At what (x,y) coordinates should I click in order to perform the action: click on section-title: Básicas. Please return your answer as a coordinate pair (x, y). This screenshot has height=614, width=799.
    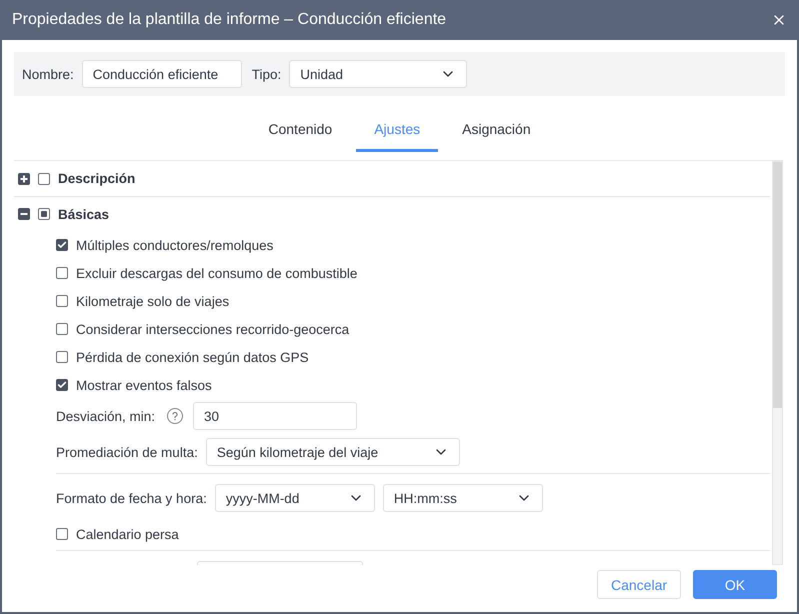
    Looking at the image, I should click on (84, 214).